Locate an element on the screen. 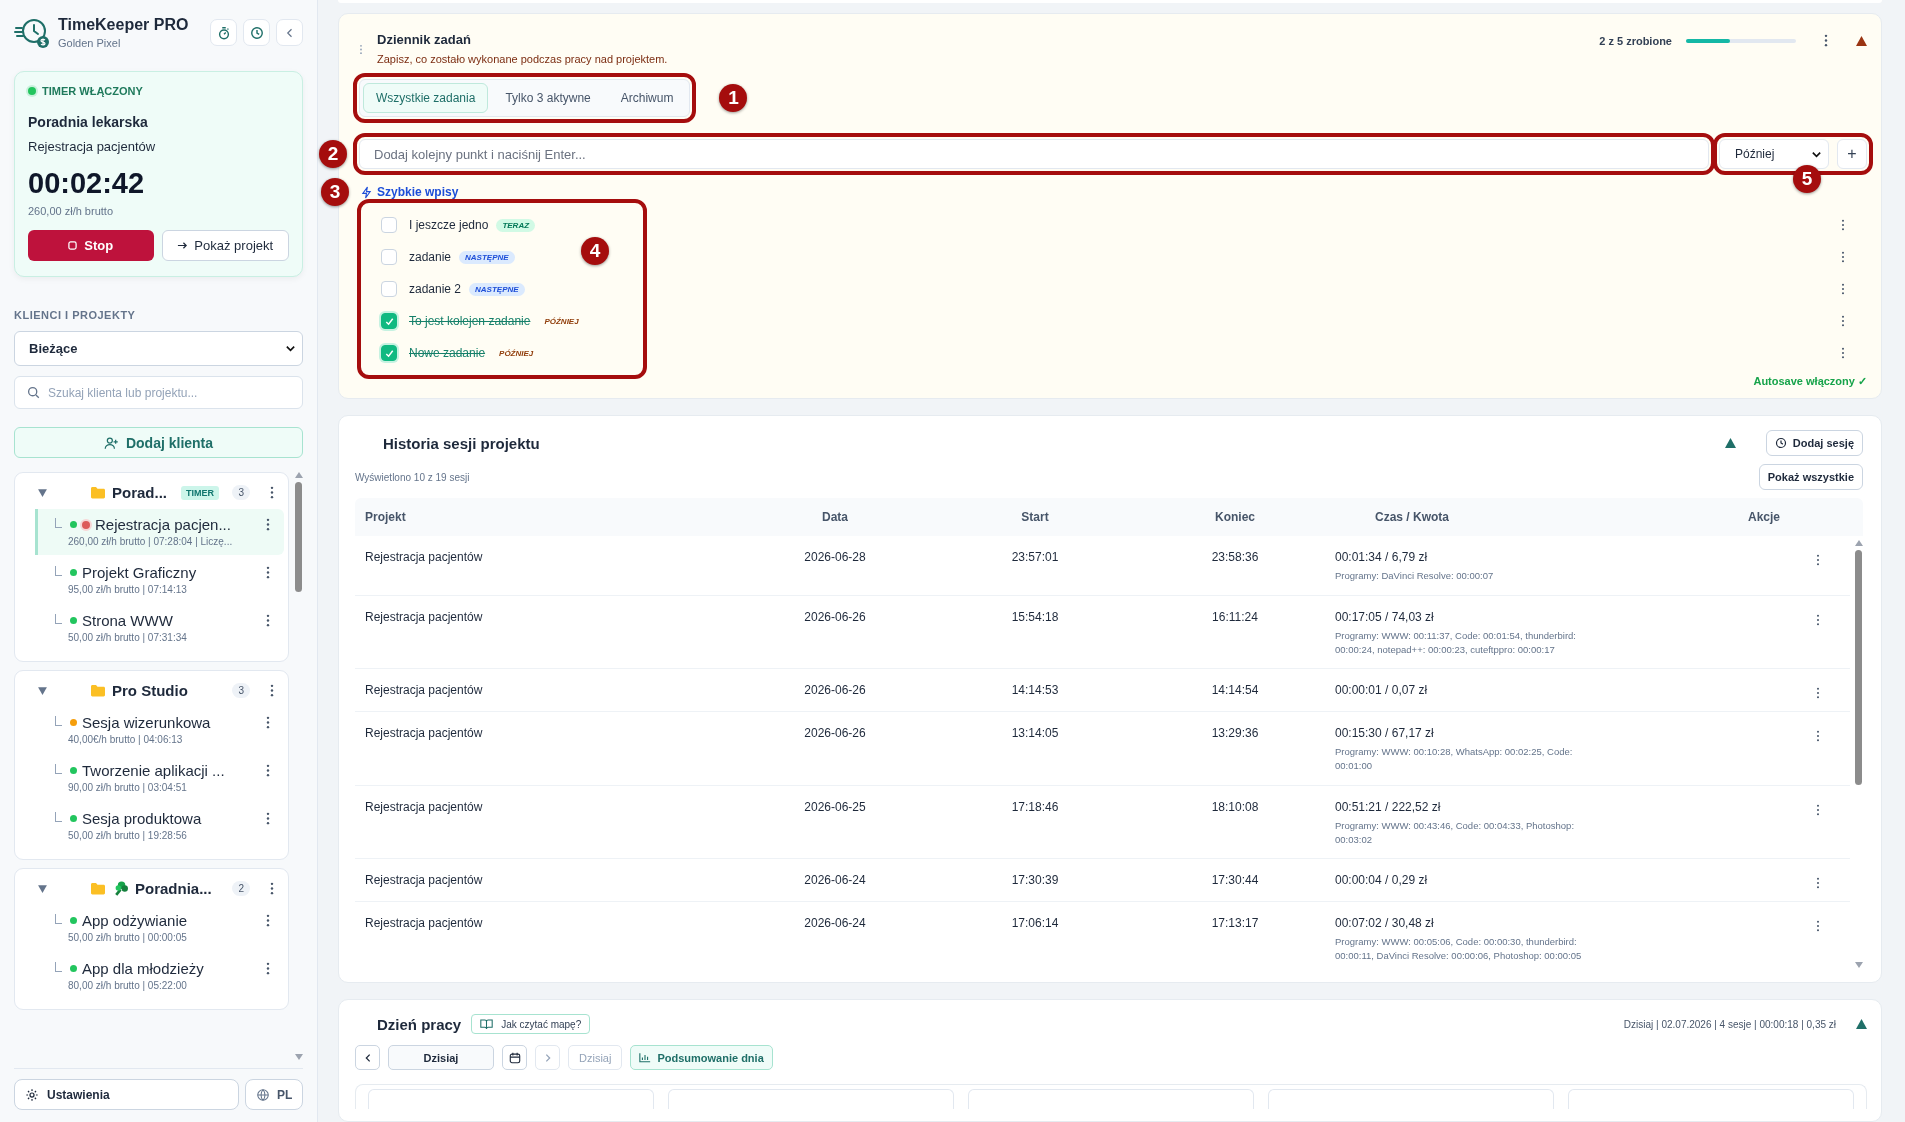  filter-tab: Tylko 3 aktywne is located at coordinates (548, 98).